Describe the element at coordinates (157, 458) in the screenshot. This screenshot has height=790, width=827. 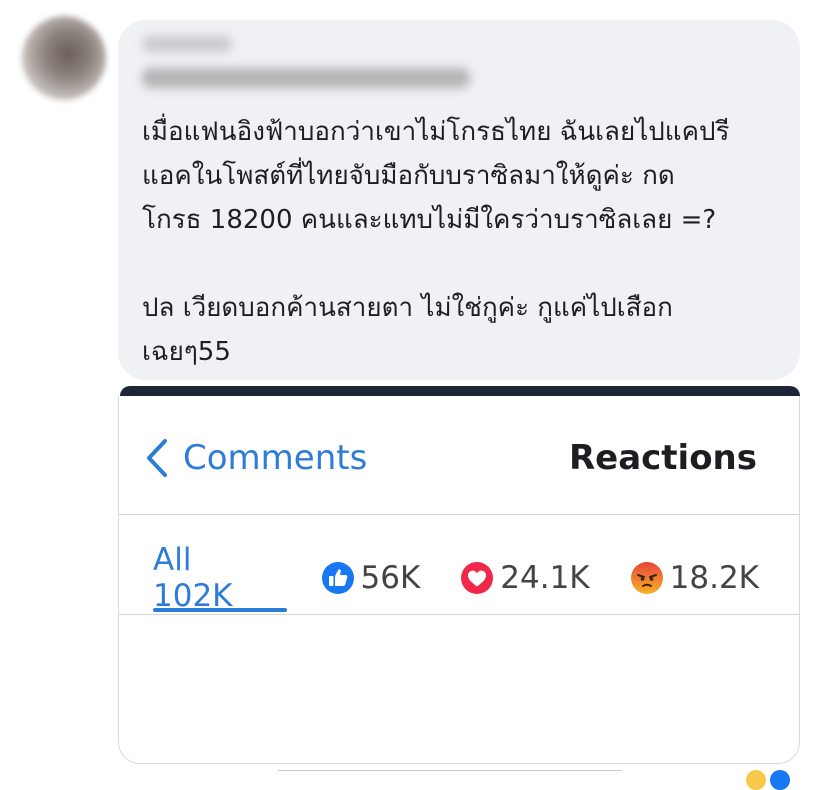
I see `chevron-left-icon` at that location.